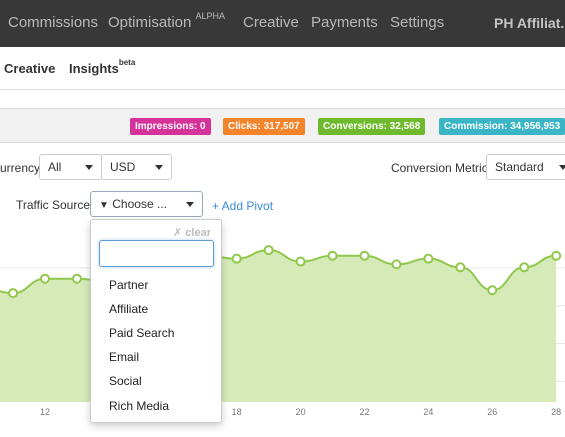  I want to click on x-tick-label: 24, so click(428, 412).